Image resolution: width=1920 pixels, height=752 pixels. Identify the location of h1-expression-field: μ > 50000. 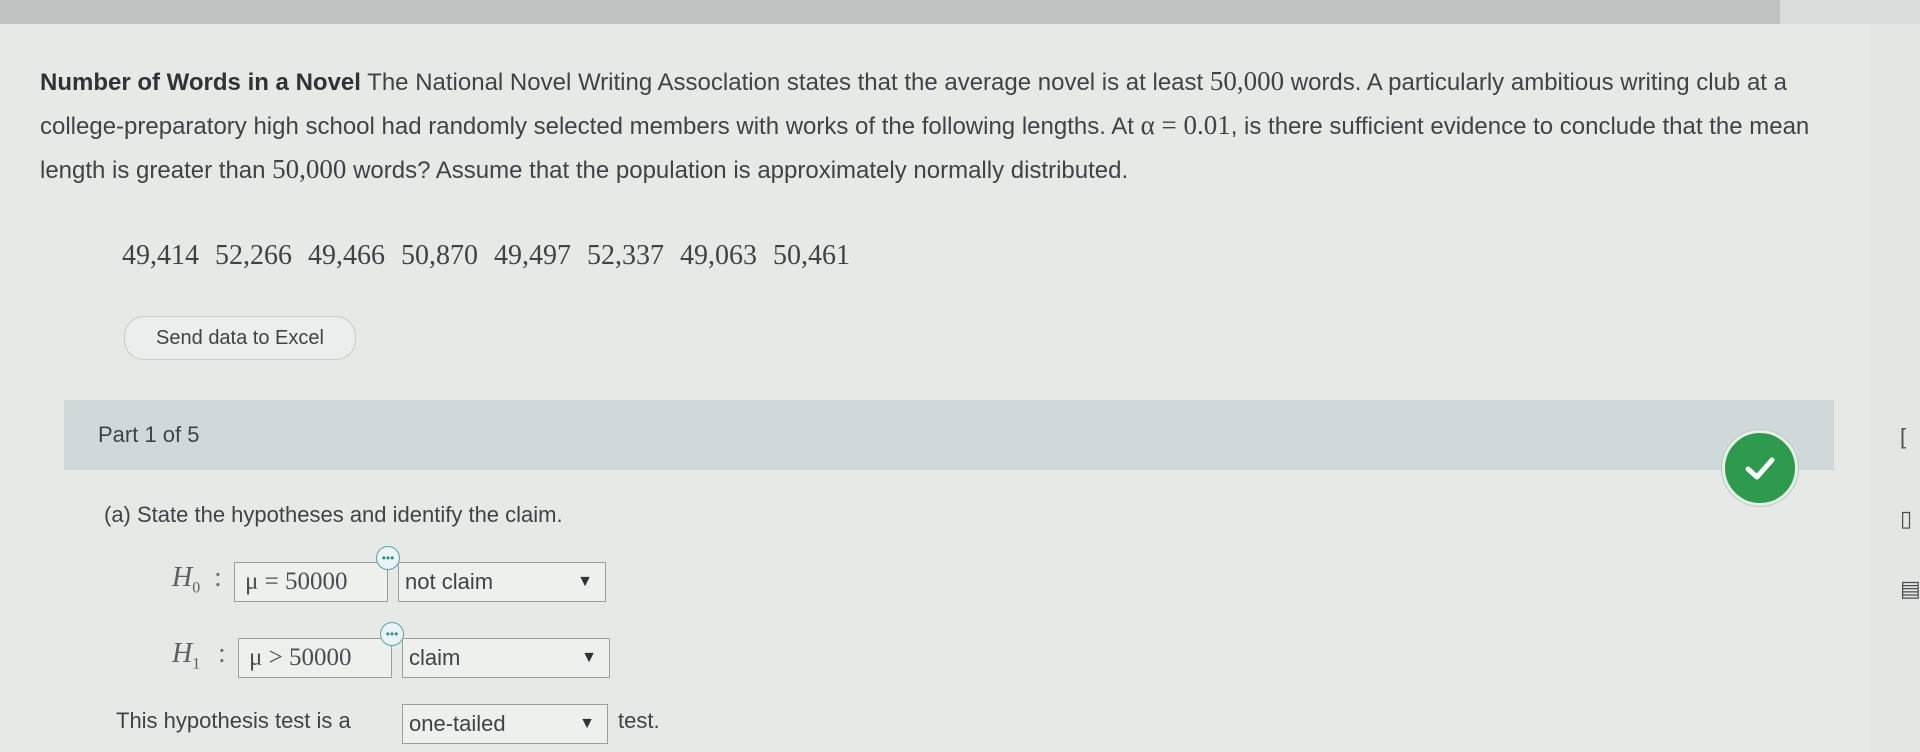
(315, 658).